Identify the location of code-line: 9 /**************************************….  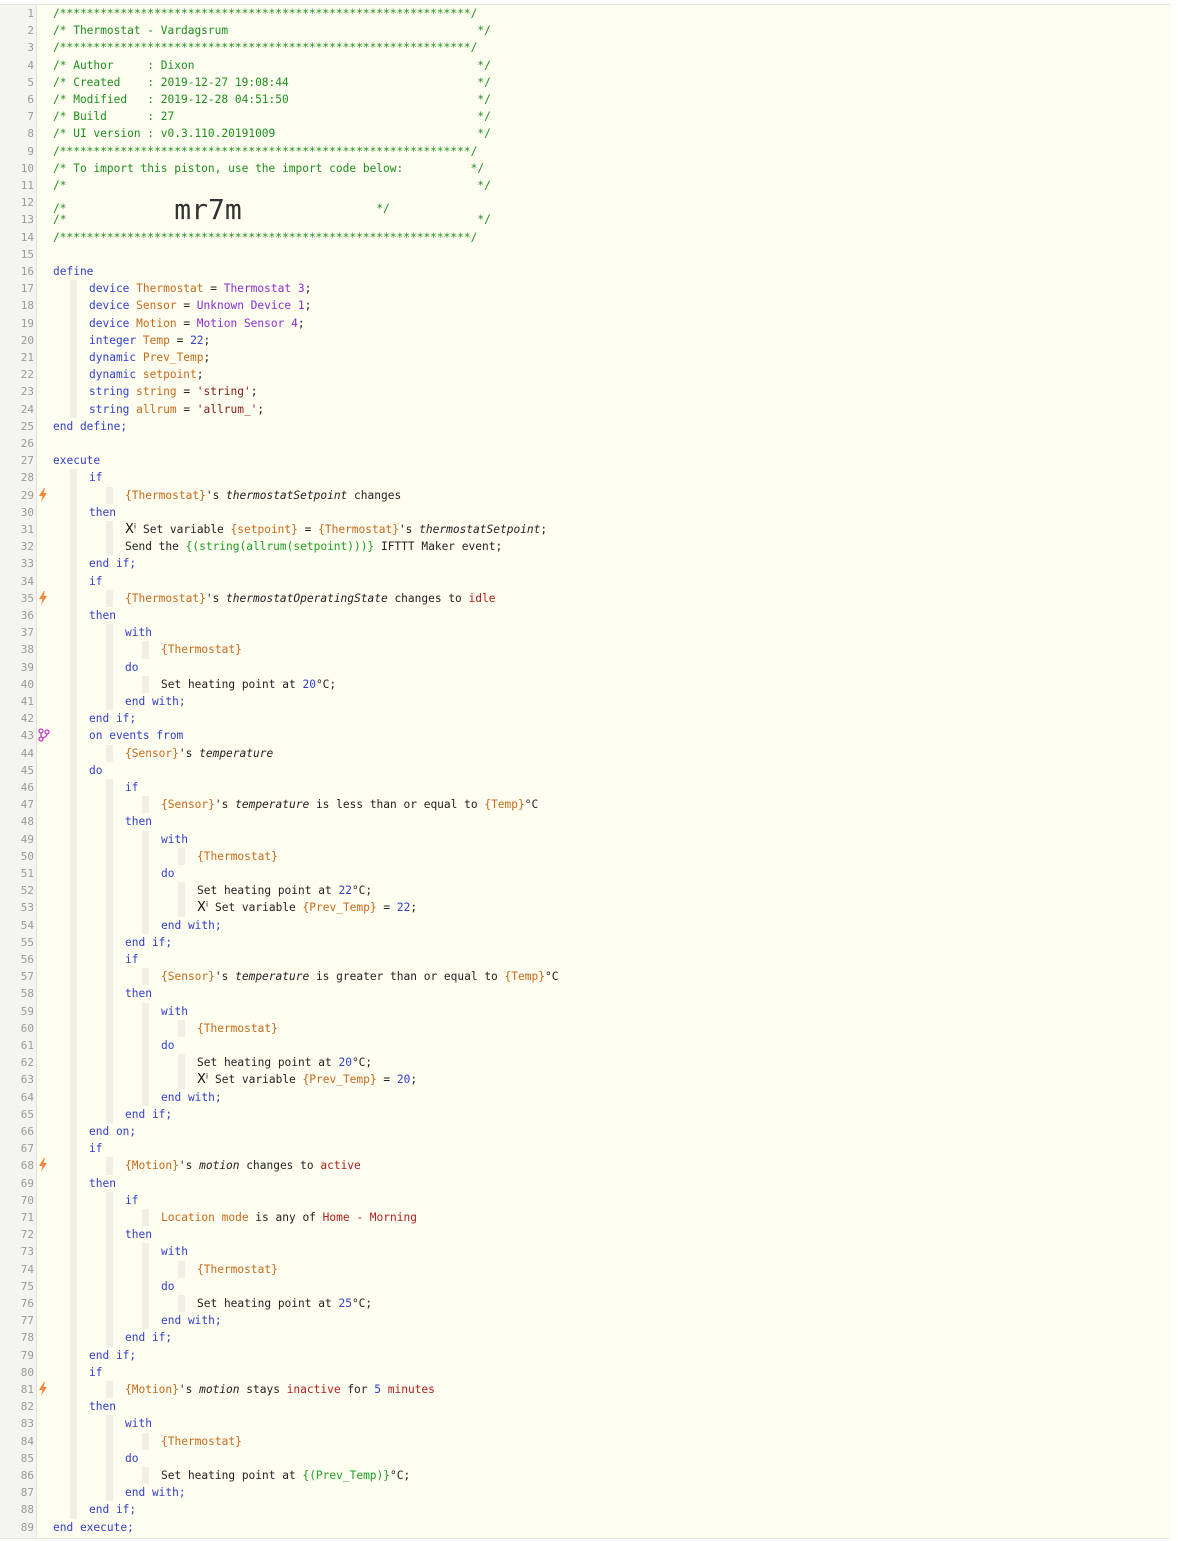
(585, 151).